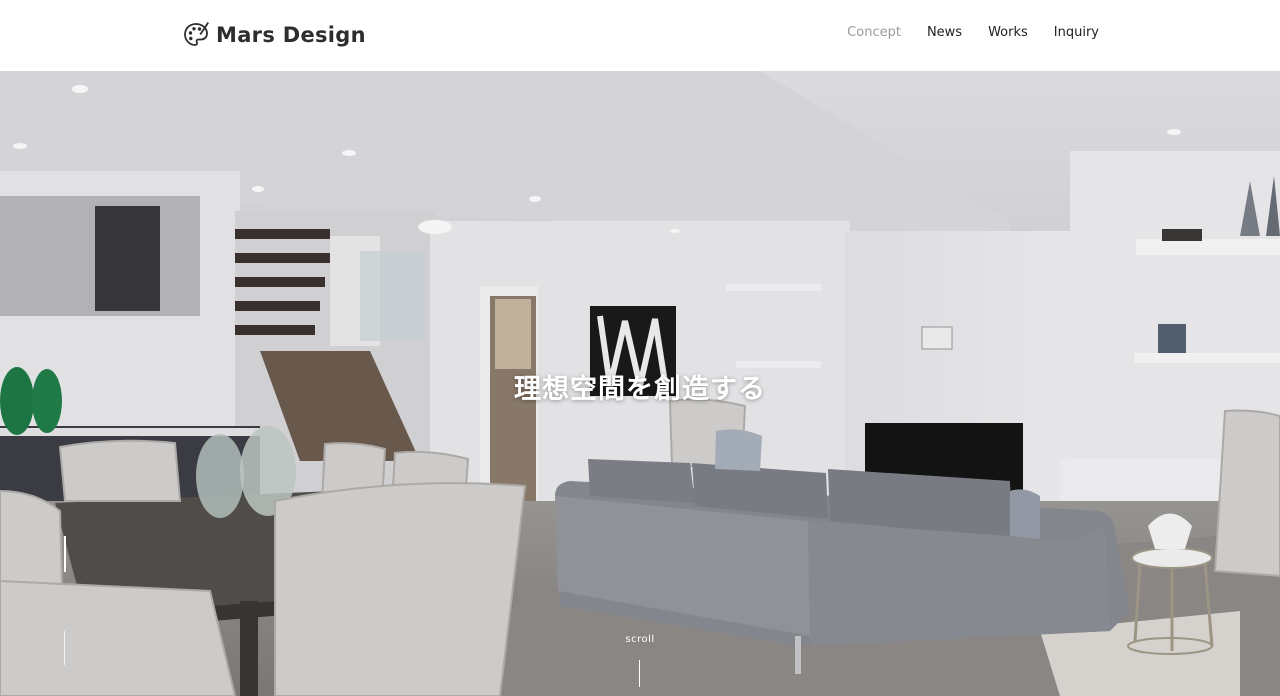 The image size is (1280, 696). Describe the element at coordinates (291, 35) in the screenshot. I see `logo-text: Mars Design` at that location.